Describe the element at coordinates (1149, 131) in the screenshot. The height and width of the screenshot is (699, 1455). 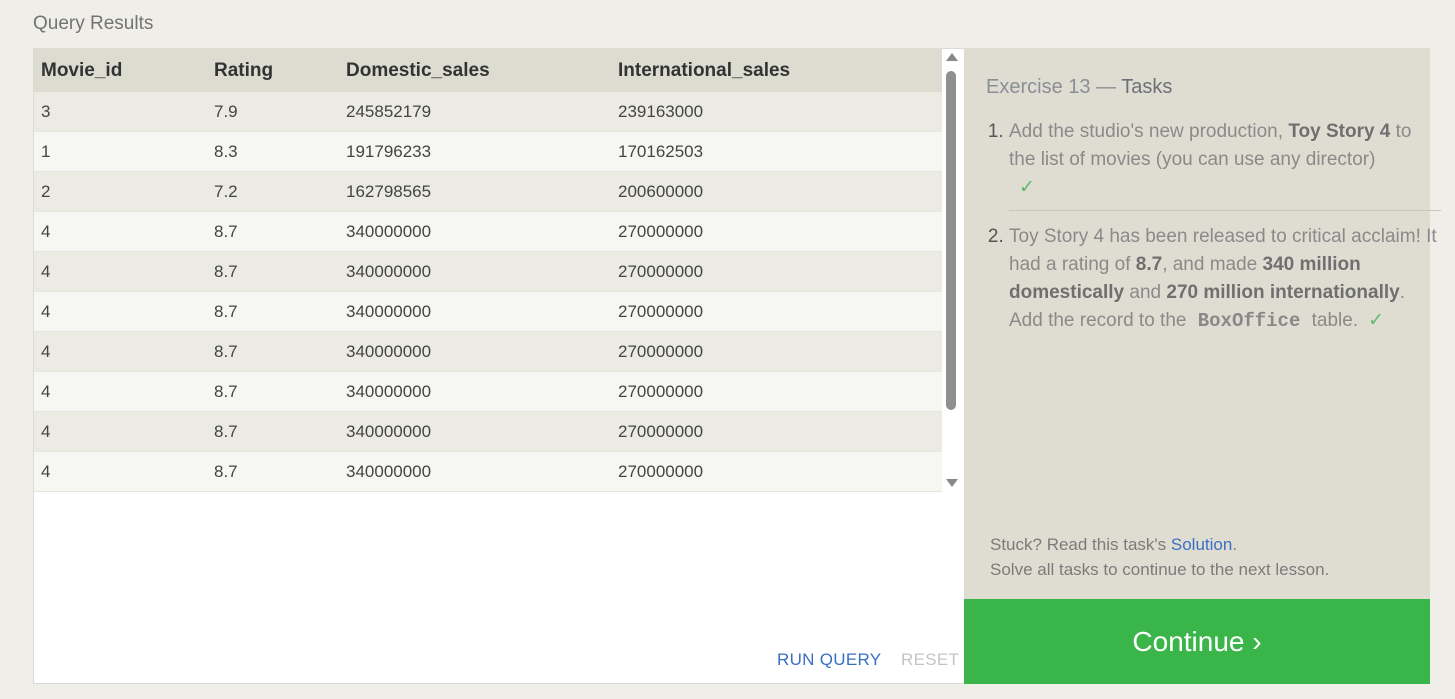
I see `task-text: Add the studio's new production,` at that location.